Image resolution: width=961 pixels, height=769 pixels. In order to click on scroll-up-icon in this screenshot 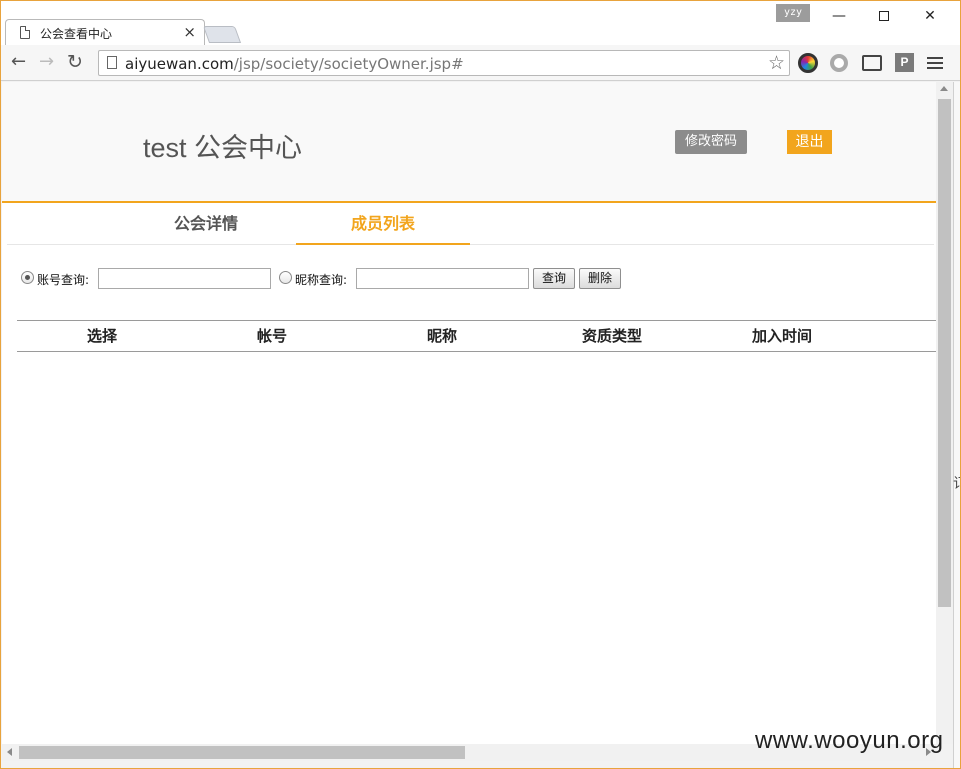, I will do `click(944, 88)`.